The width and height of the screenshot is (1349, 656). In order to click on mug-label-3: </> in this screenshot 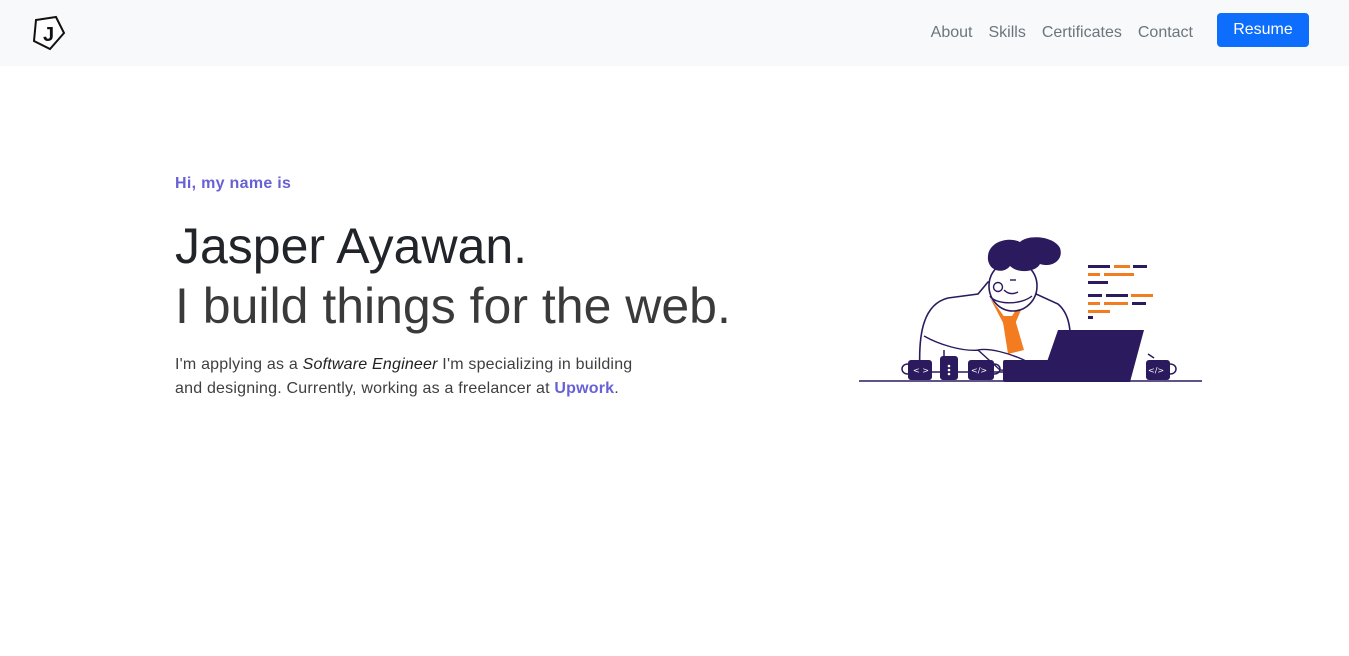, I will do `click(1156, 370)`.